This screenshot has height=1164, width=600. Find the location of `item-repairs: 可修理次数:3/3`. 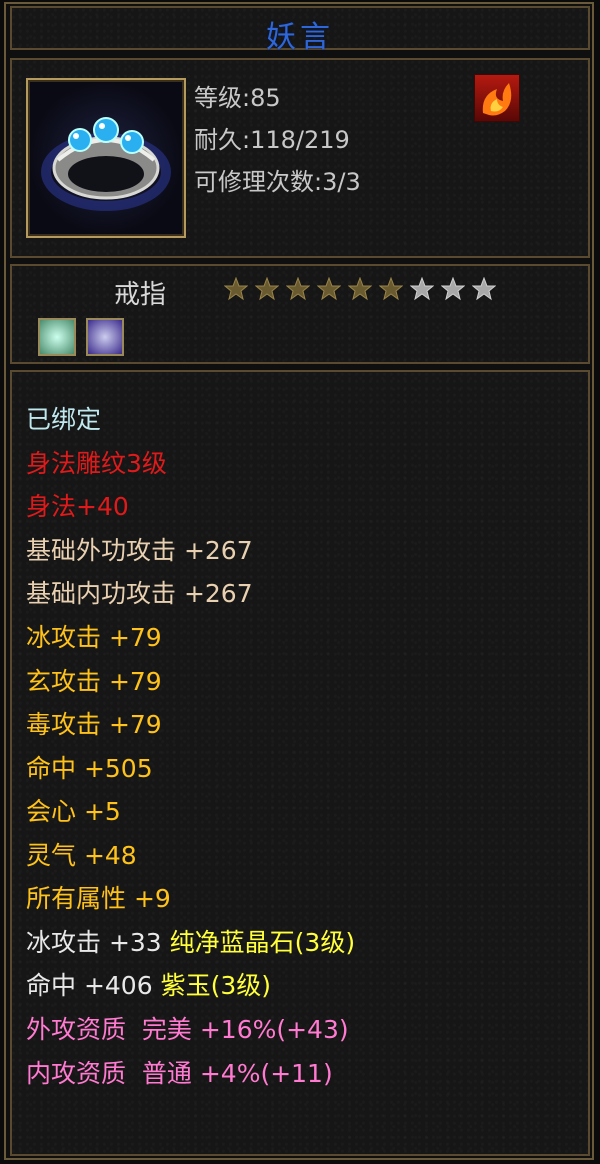

item-repairs: 可修理次数:3/3 is located at coordinates (277, 182).